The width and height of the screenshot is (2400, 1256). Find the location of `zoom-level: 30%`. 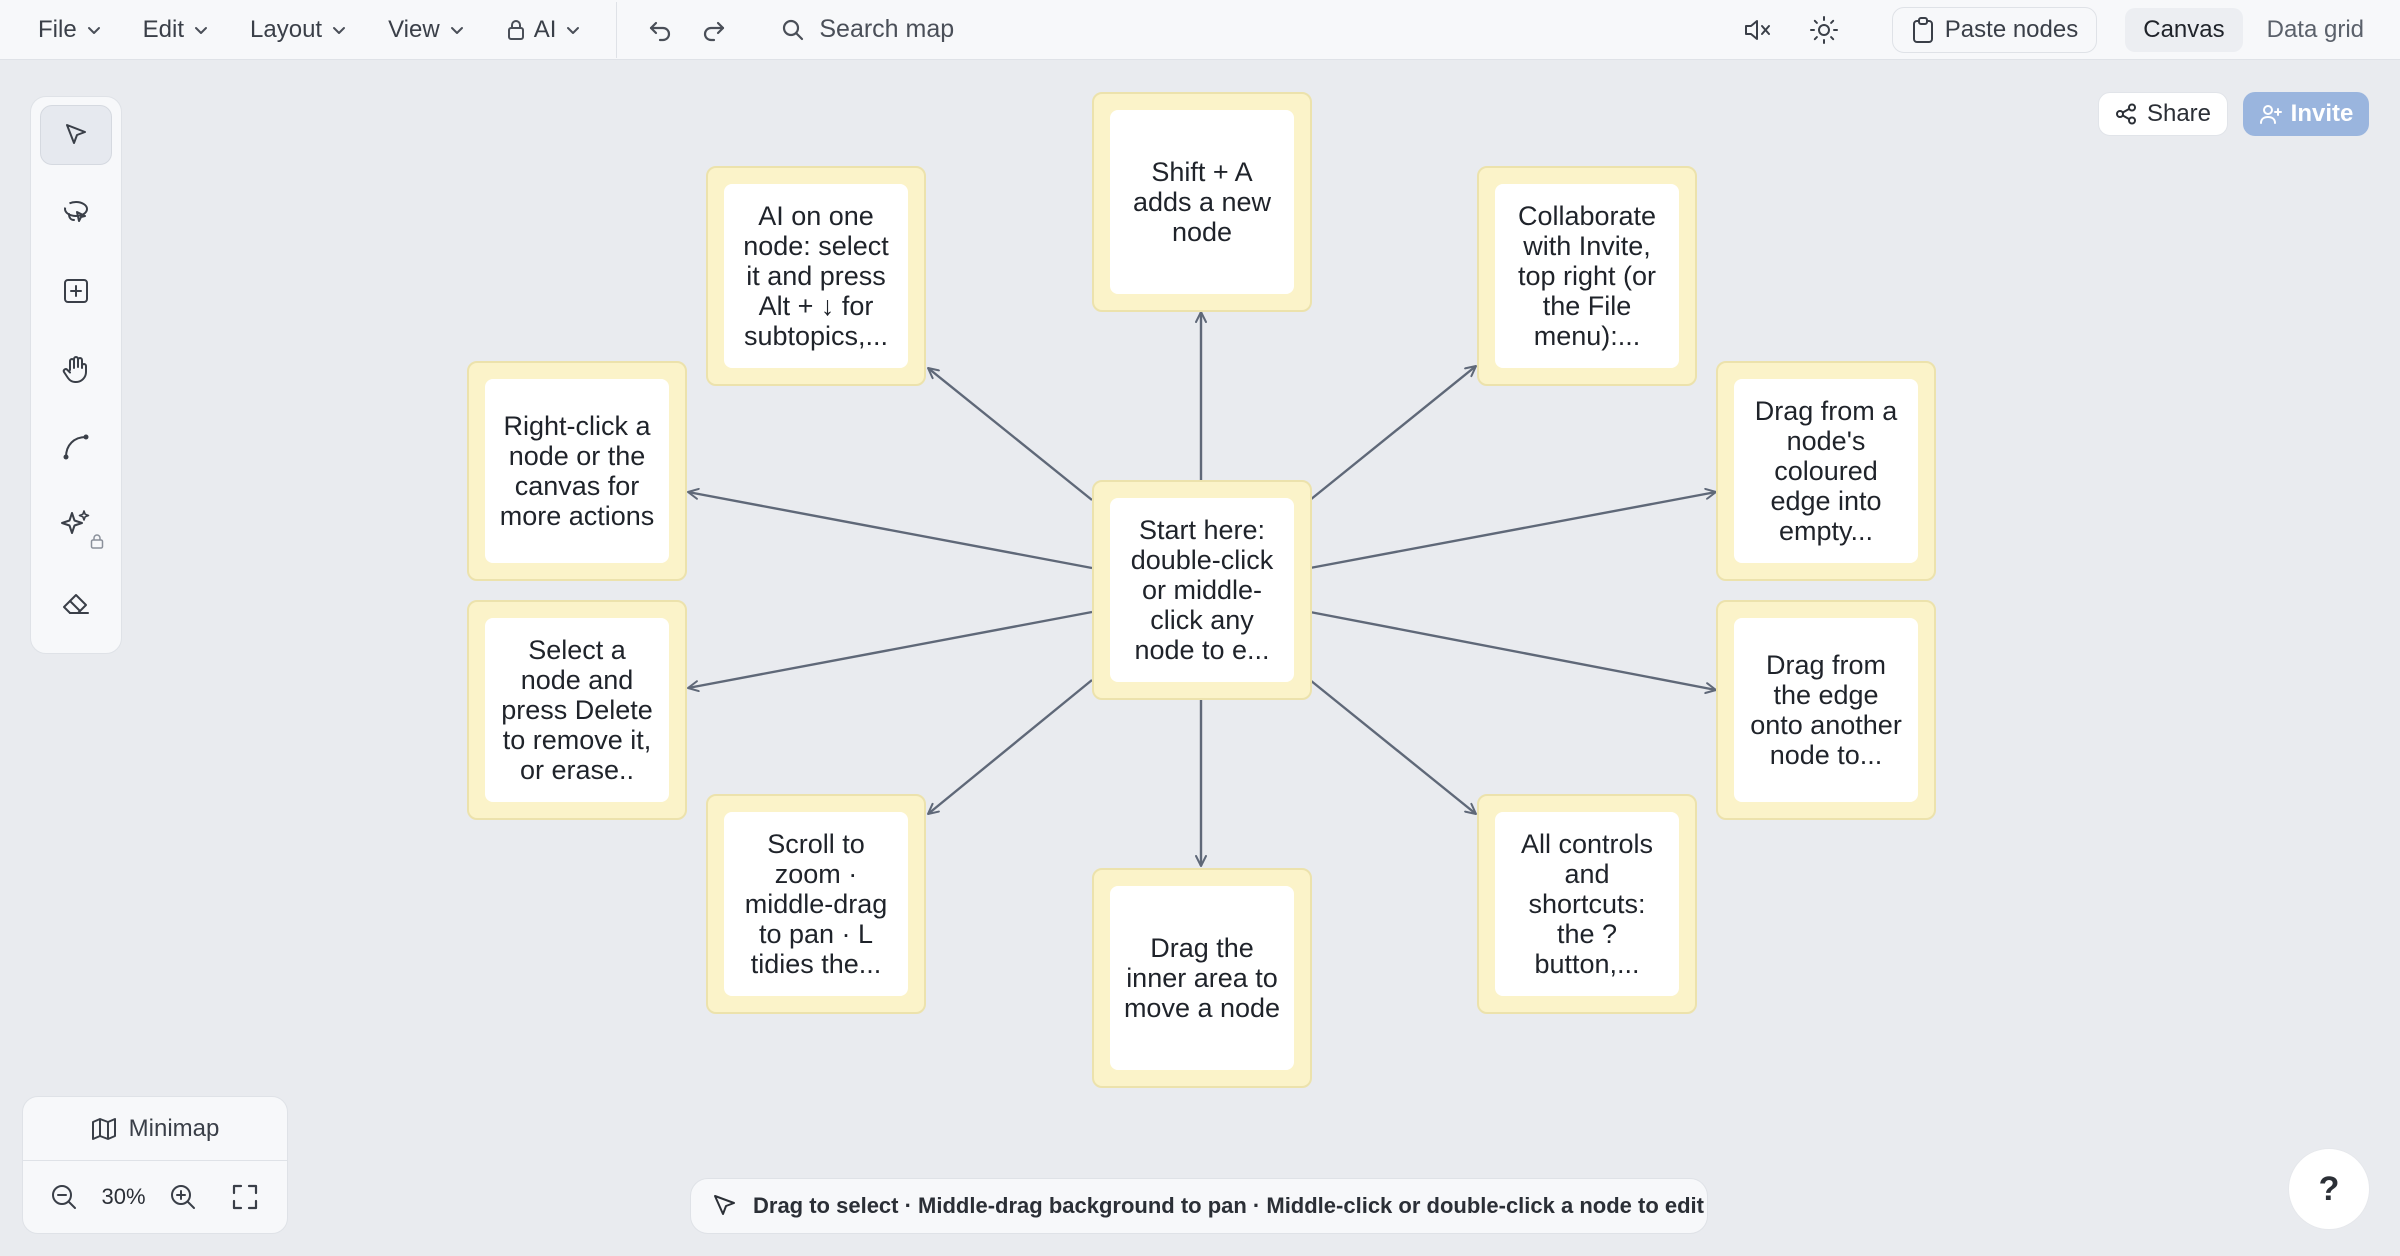

zoom-level: 30% is located at coordinates (123, 1196).